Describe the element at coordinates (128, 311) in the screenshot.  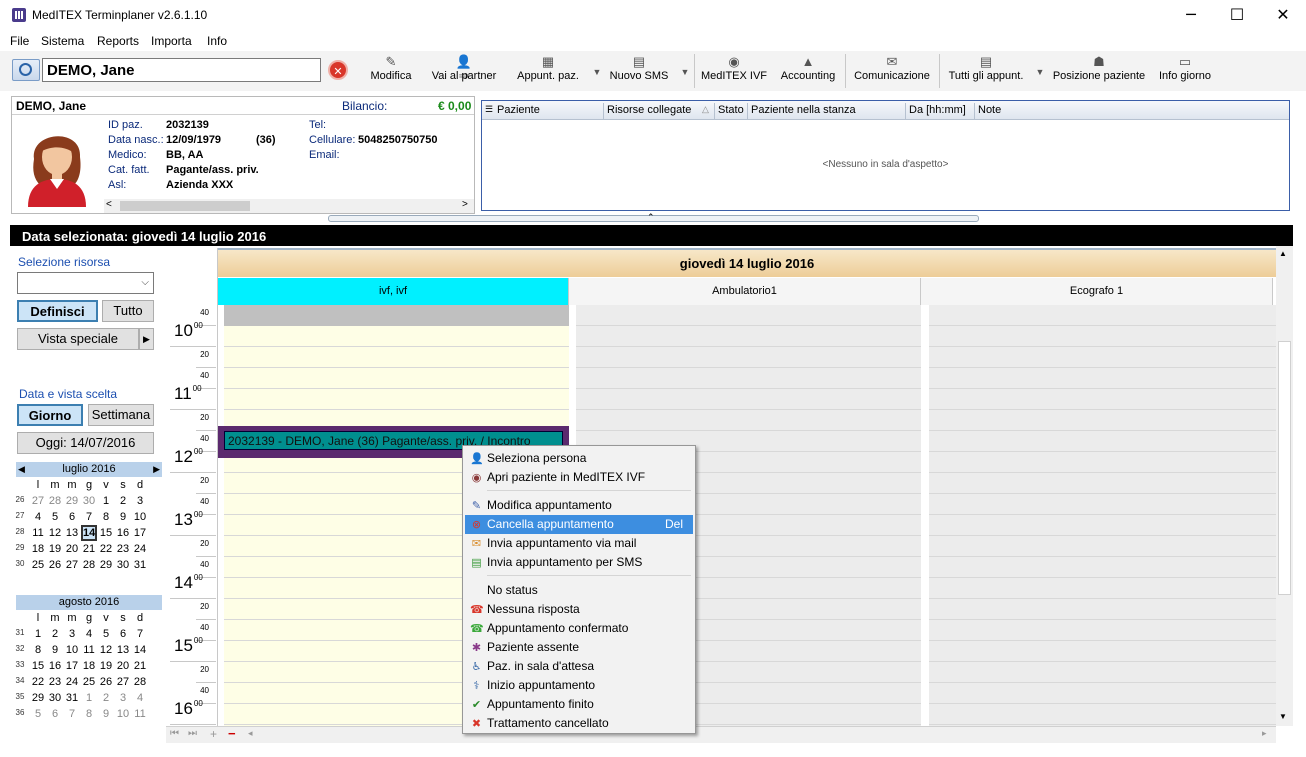
I see `tutto-button: Tutto` at that location.